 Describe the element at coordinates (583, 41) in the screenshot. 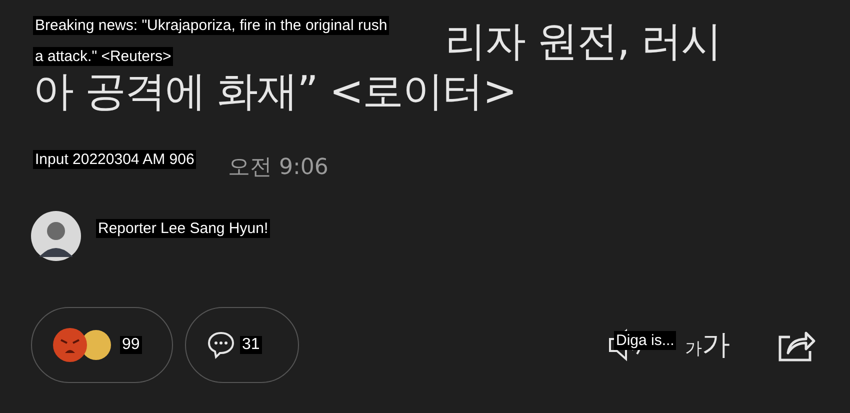

I see `headline-text: 리자 원전, 러시` at that location.